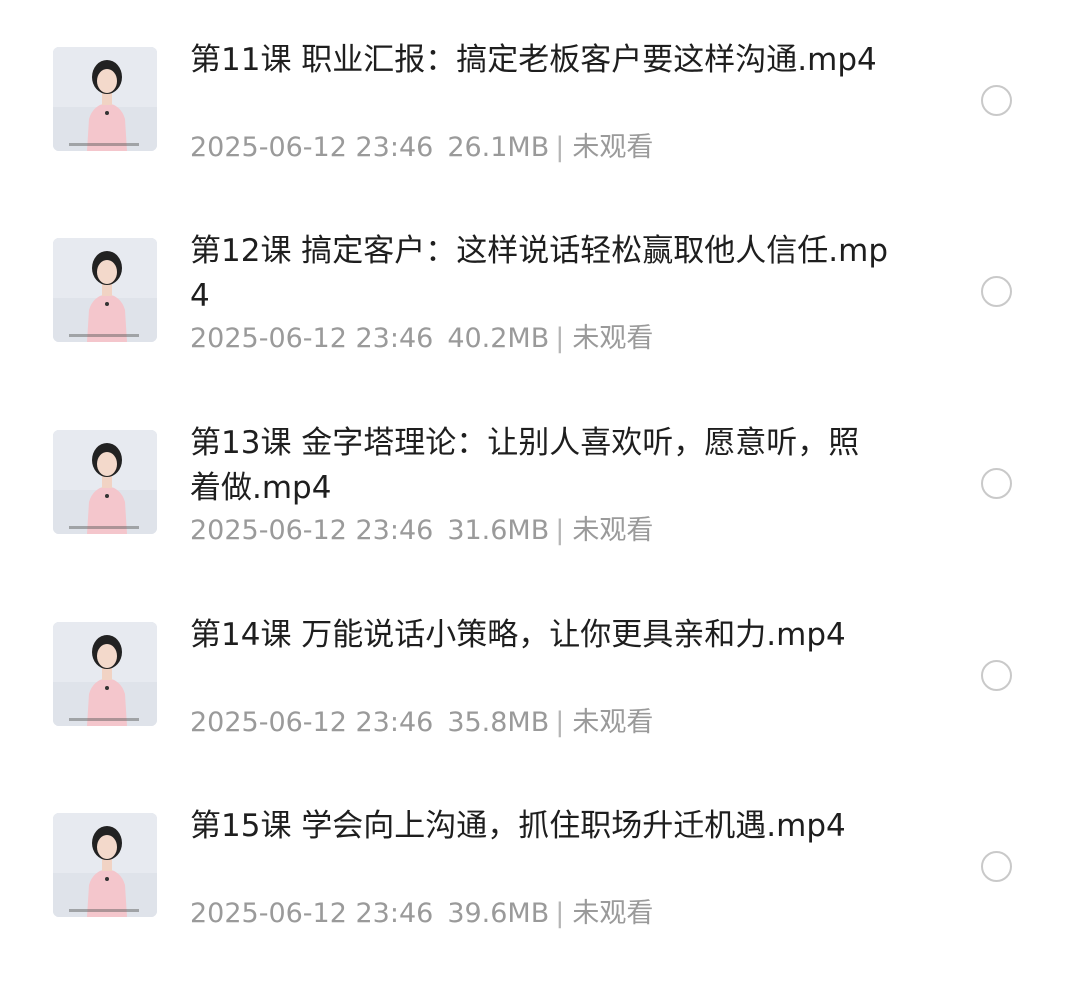 Image resolution: width=1080 pixels, height=984 pixels. Describe the element at coordinates (539, 273) in the screenshot. I see `file-name: 第12课 搞定客户：这样说话轻松赢取他人信任.mp4` at that location.